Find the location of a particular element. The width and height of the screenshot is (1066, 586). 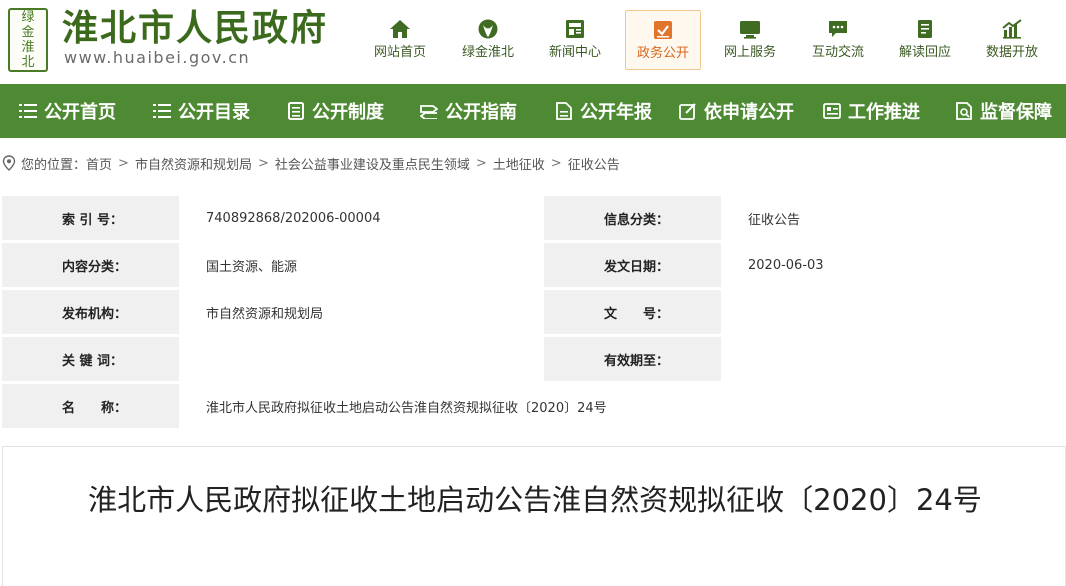

topnav-label: 网站首页 is located at coordinates (399, 52).